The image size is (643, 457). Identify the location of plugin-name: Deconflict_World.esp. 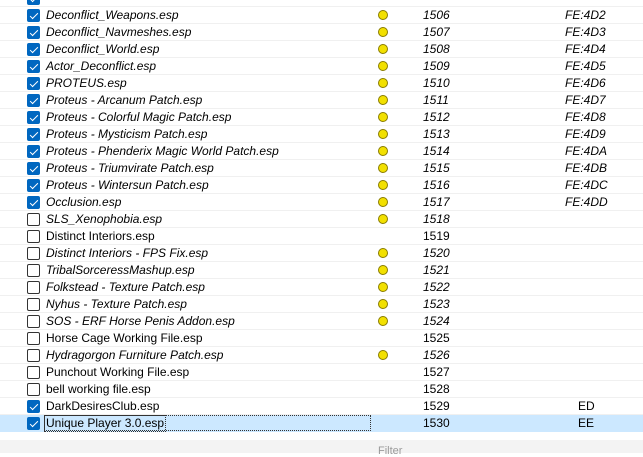
(103, 49).